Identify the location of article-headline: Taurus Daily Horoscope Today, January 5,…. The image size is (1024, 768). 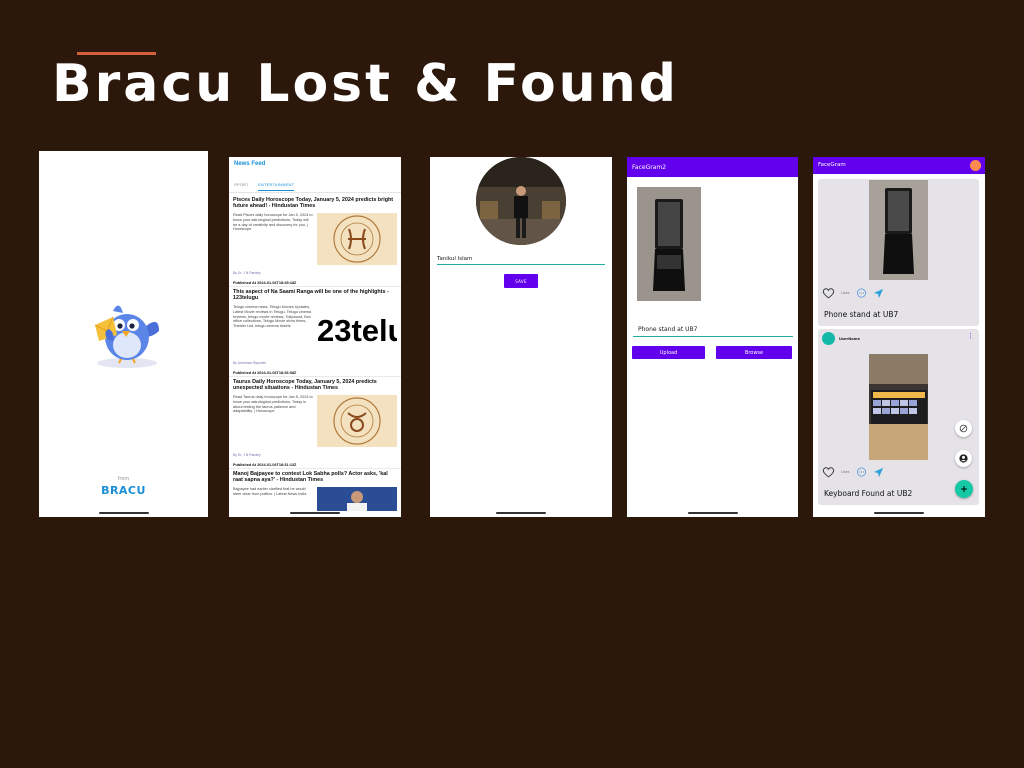
(305, 385).